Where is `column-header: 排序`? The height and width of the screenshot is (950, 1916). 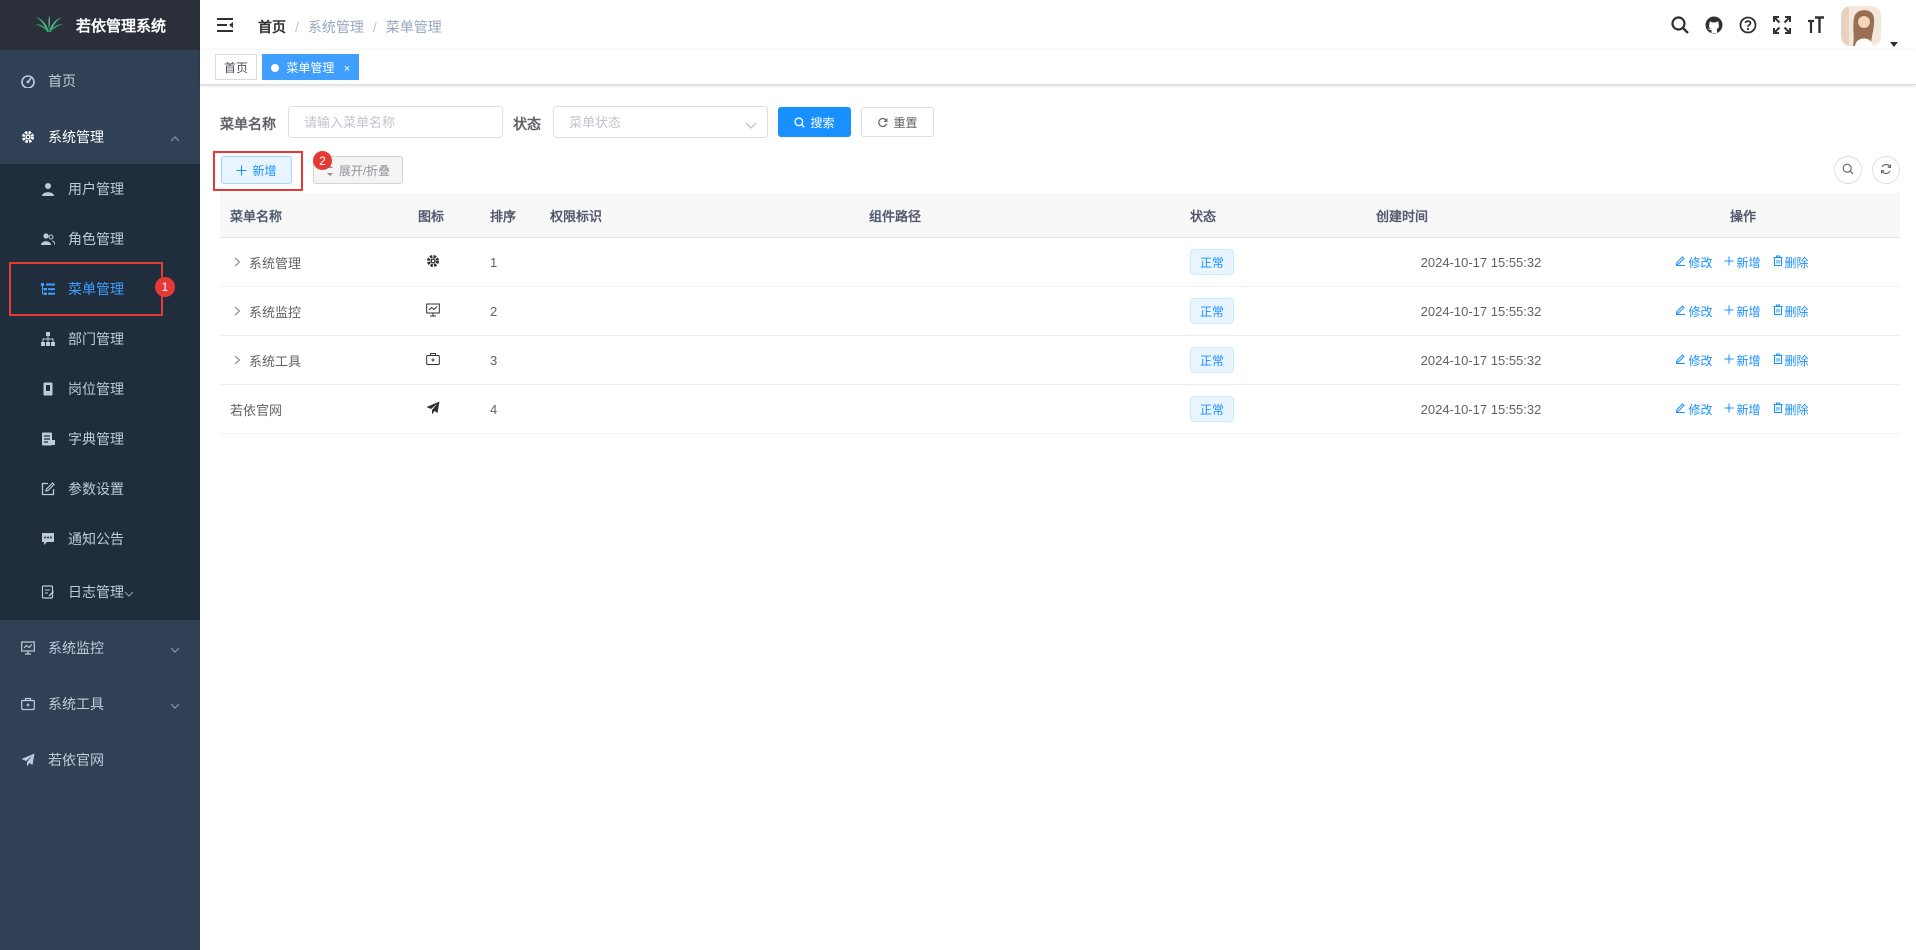
column-header: 排序 is located at coordinates (503, 216).